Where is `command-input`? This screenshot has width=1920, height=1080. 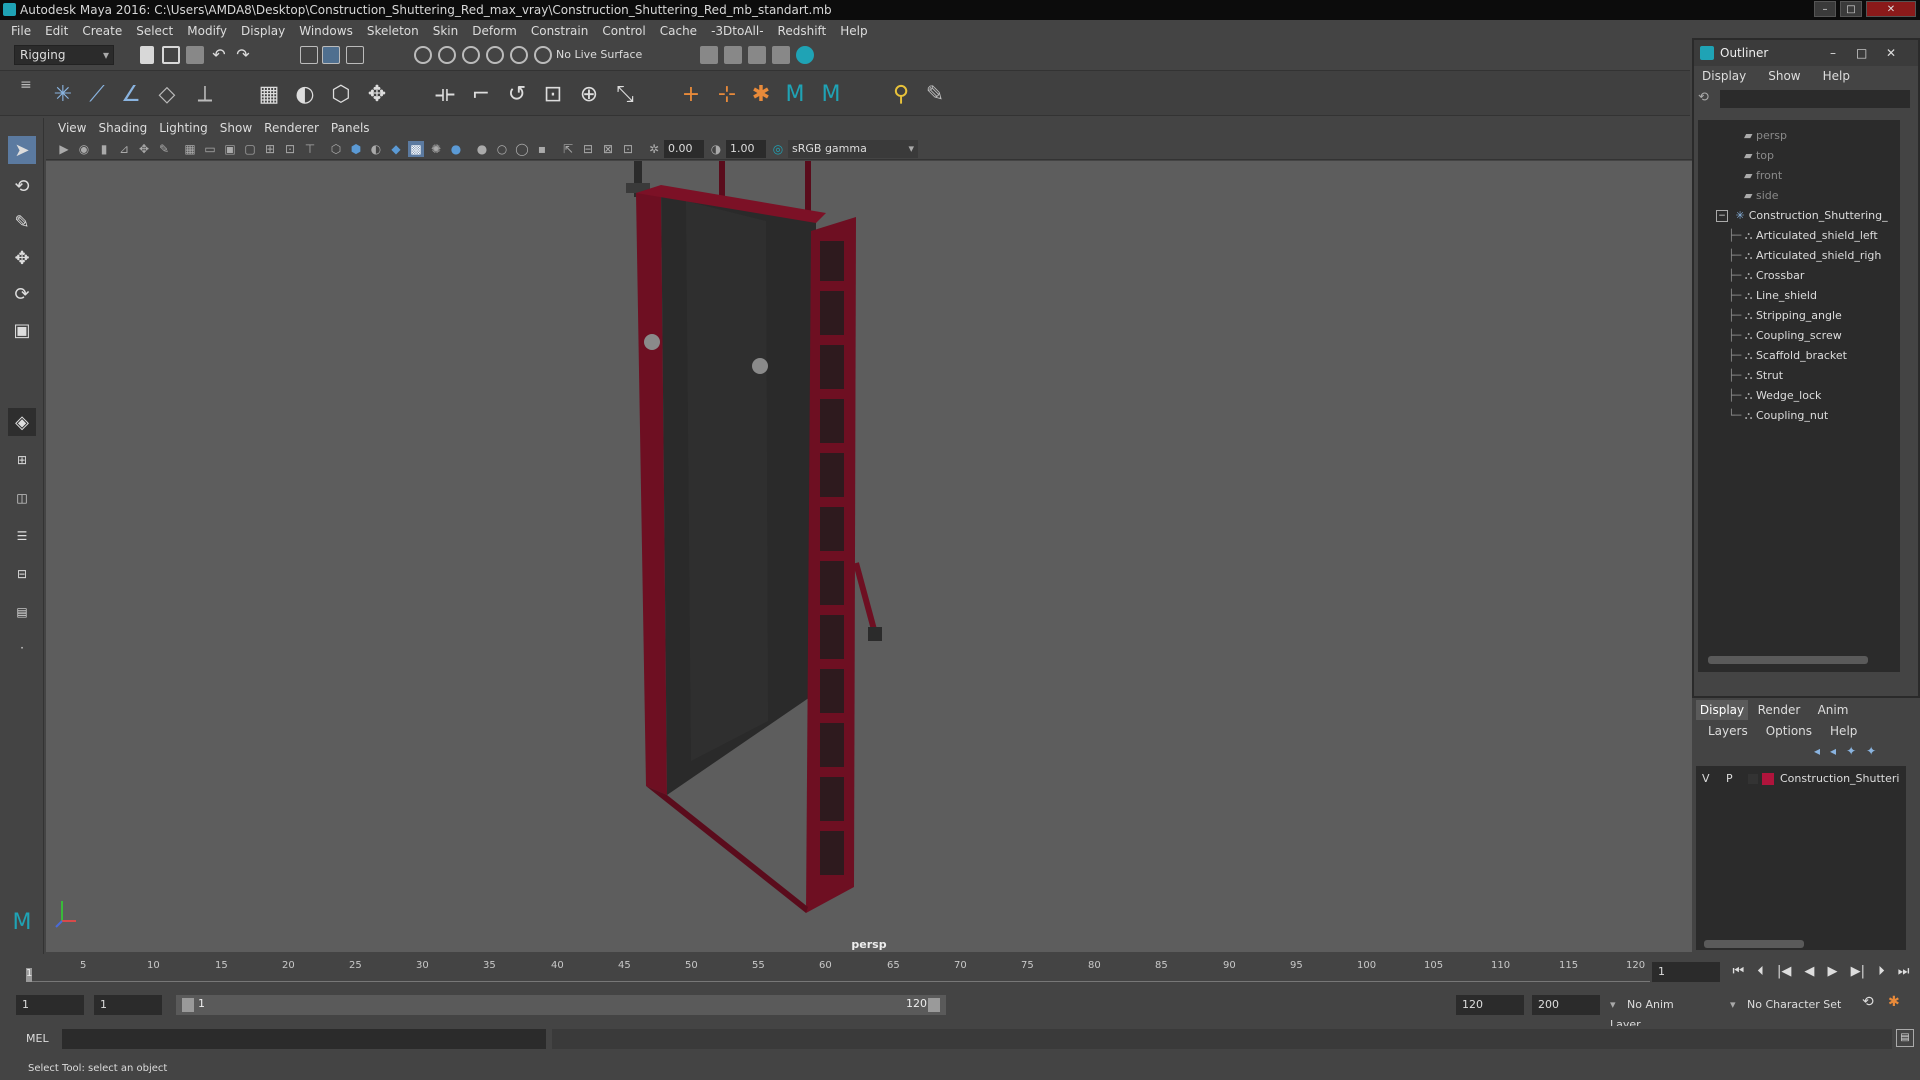 command-input is located at coordinates (304, 1039).